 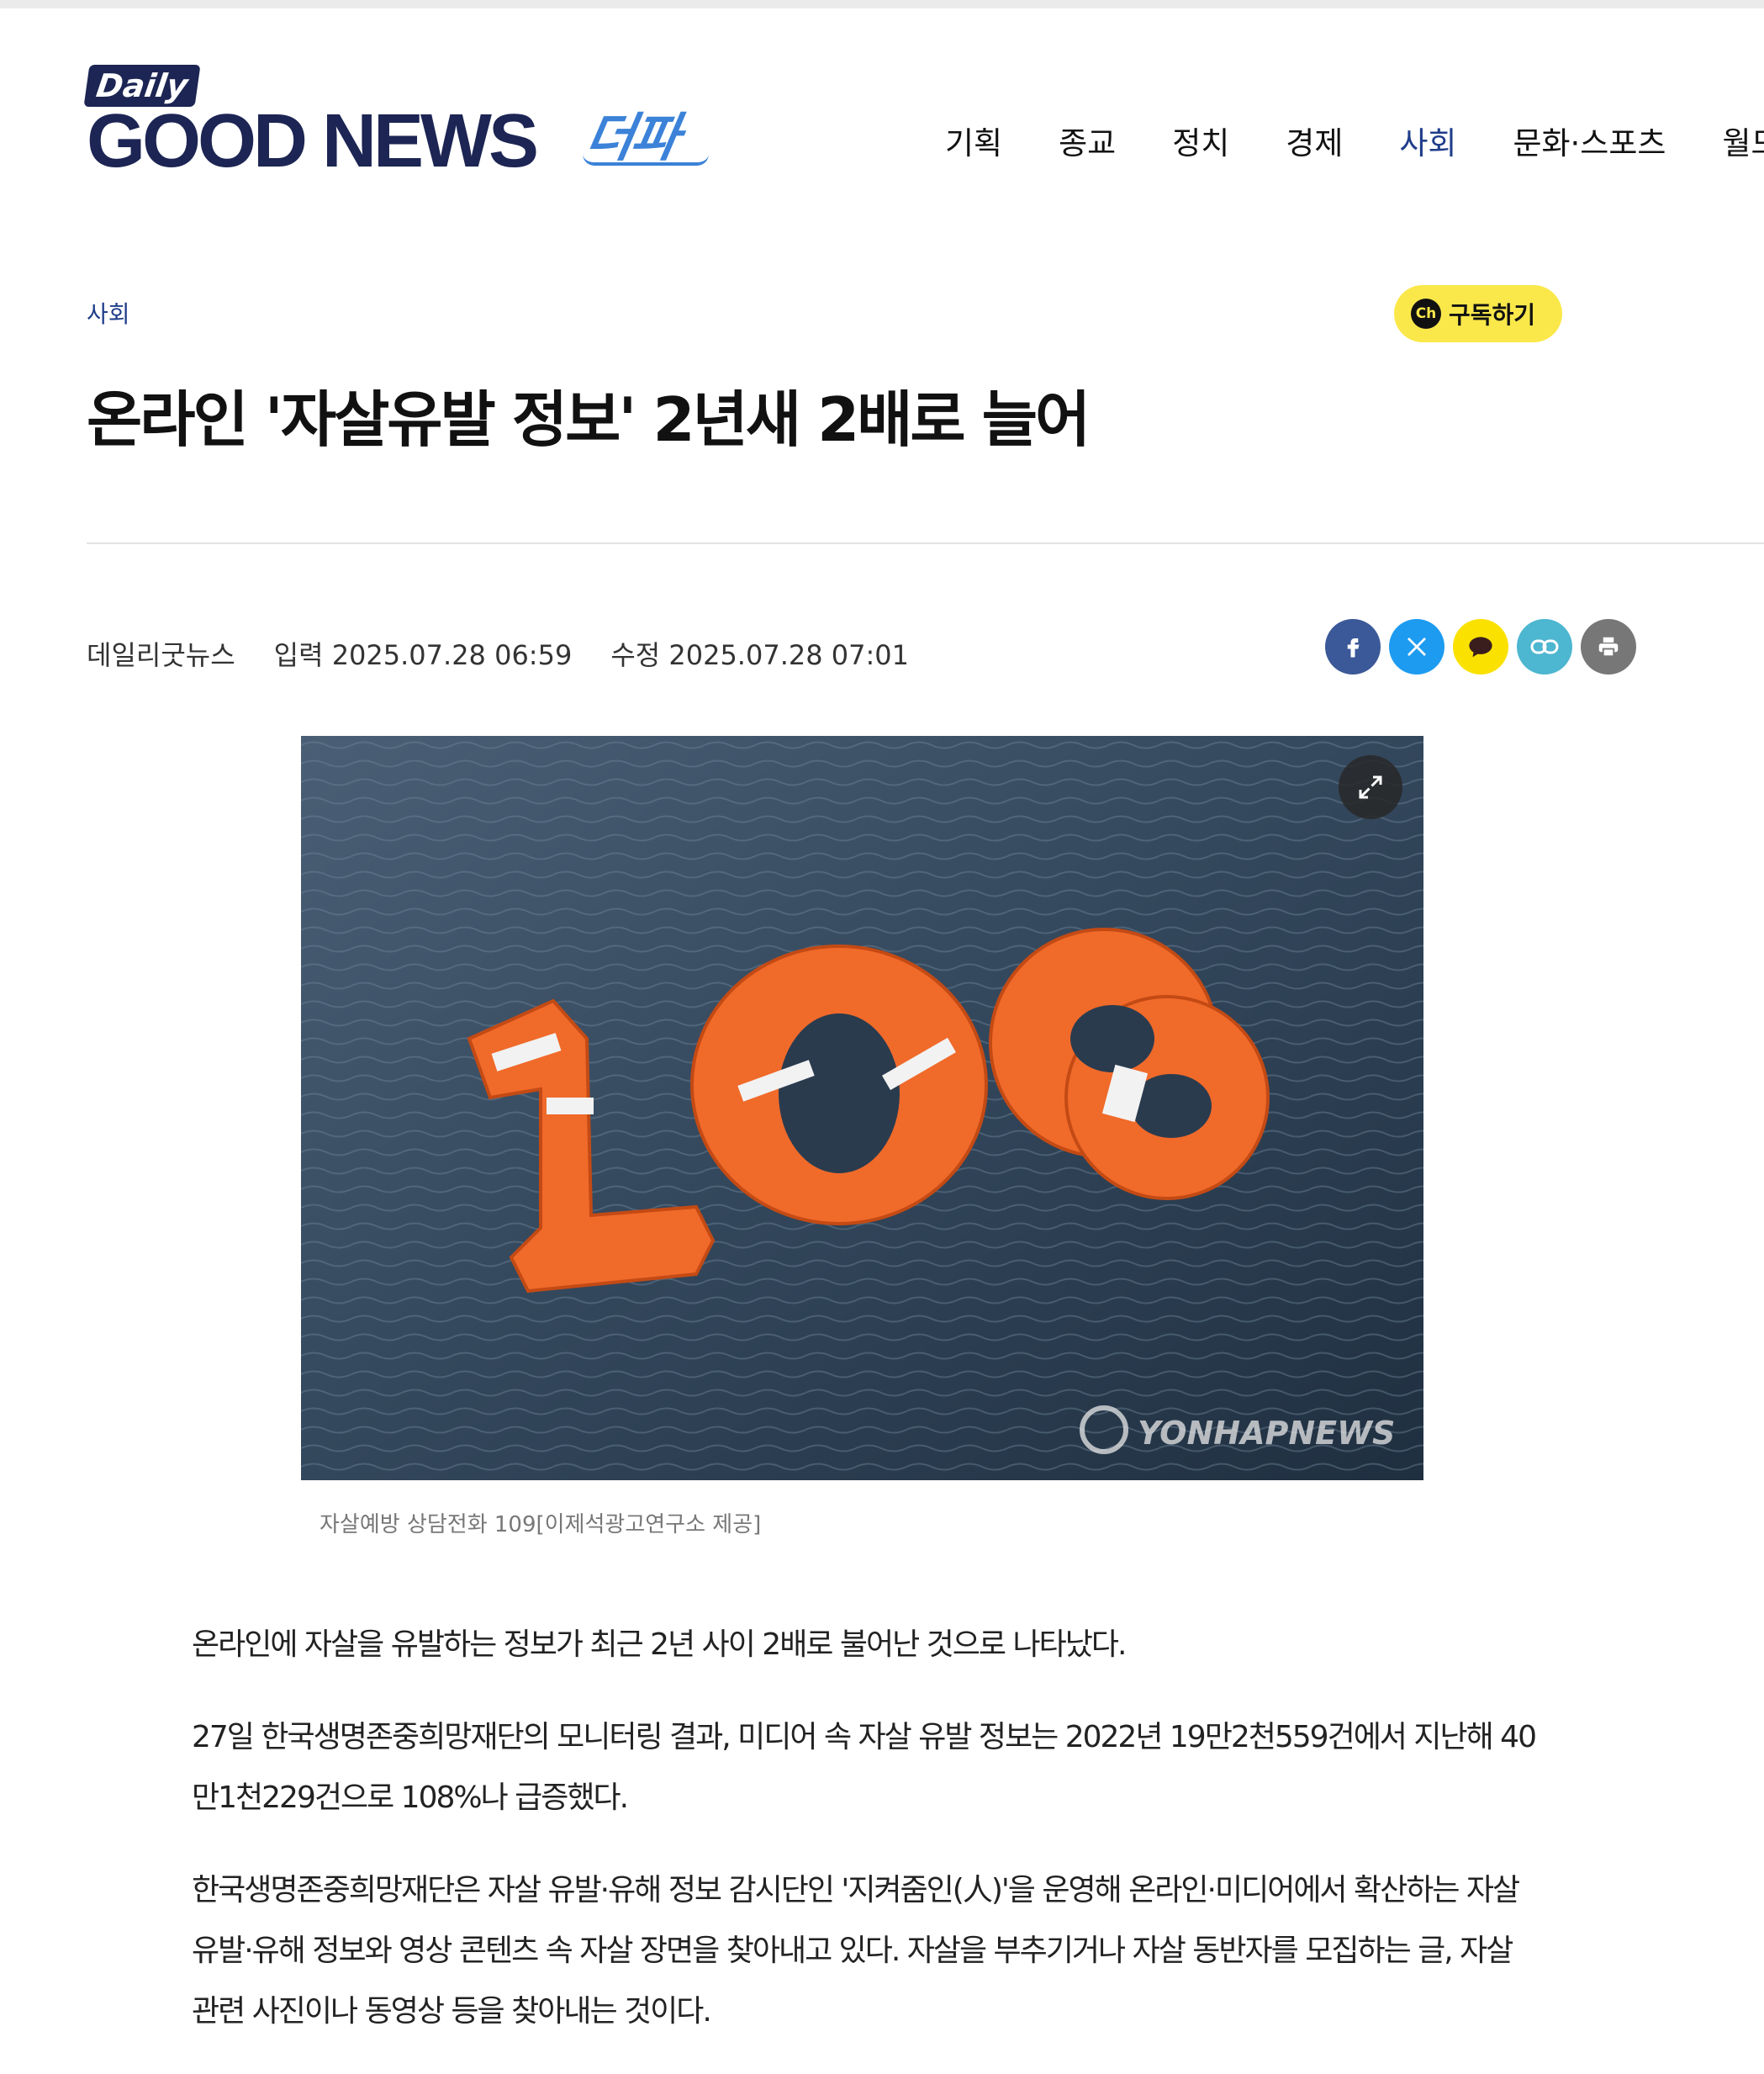 What do you see at coordinates (925, 543) in the screenshot?
I see `title-divider` at bounding box center [925, 543].